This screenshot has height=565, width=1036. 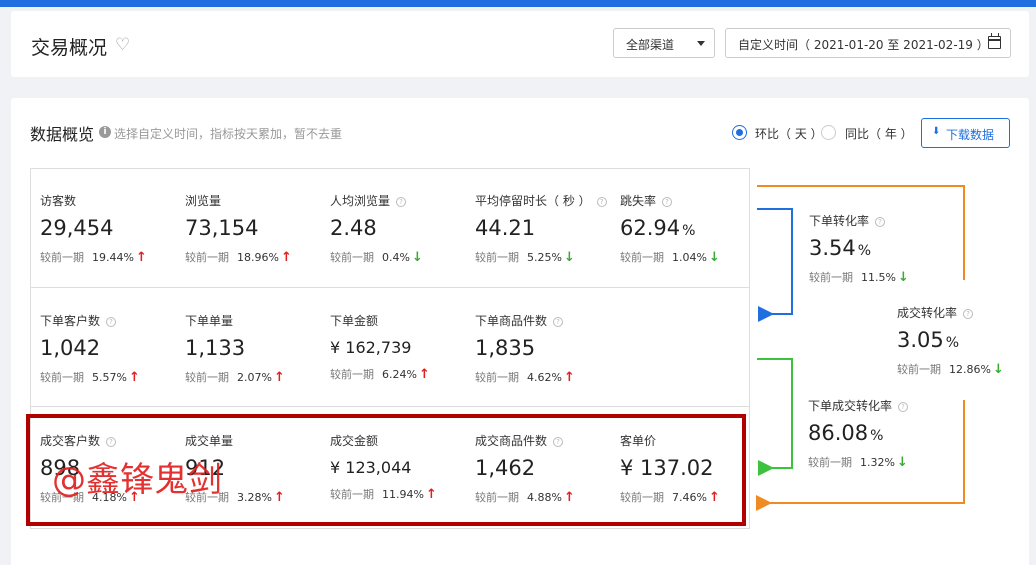 What do you see at coordinates (840, 248) in the screenshot?
I see `metric-value: 3.54%` at bounding box center [840, 248].